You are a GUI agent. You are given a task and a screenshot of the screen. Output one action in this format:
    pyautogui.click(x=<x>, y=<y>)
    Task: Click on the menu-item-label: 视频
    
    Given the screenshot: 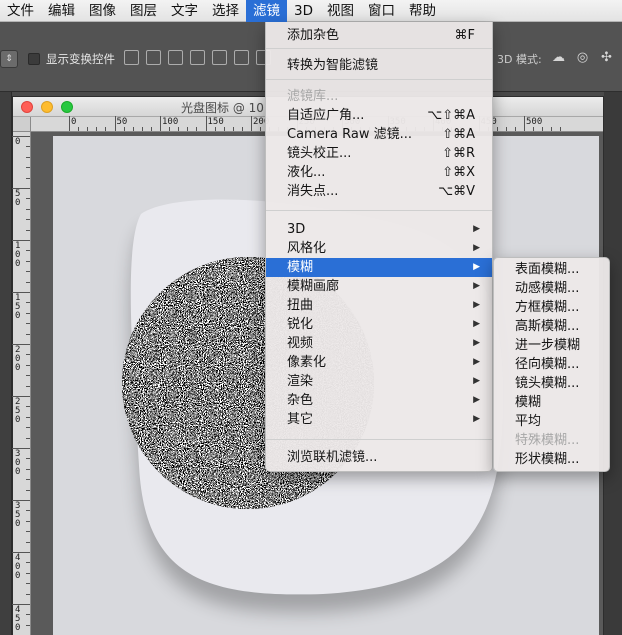 What is the action you would take?
    pyautogui.click(x=300, y=343)
    